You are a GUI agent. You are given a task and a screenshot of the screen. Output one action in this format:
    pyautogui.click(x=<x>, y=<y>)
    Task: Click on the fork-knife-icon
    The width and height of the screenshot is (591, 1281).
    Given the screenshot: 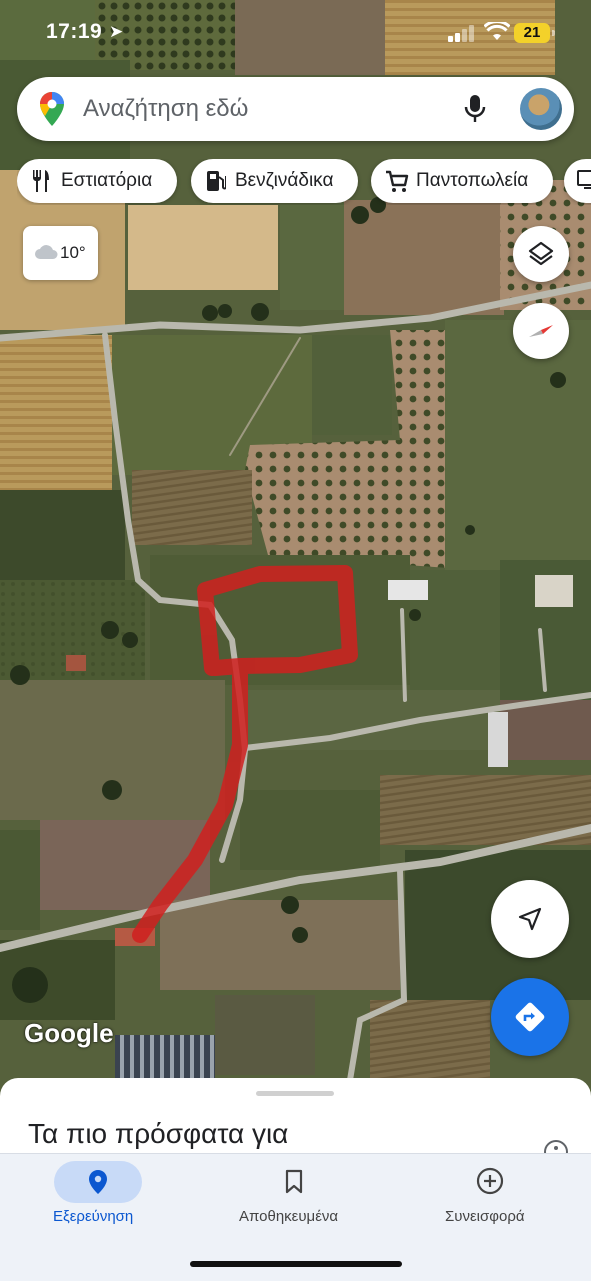 What is the action you would take?
    pyautogui.click(x=41, y=181)
    